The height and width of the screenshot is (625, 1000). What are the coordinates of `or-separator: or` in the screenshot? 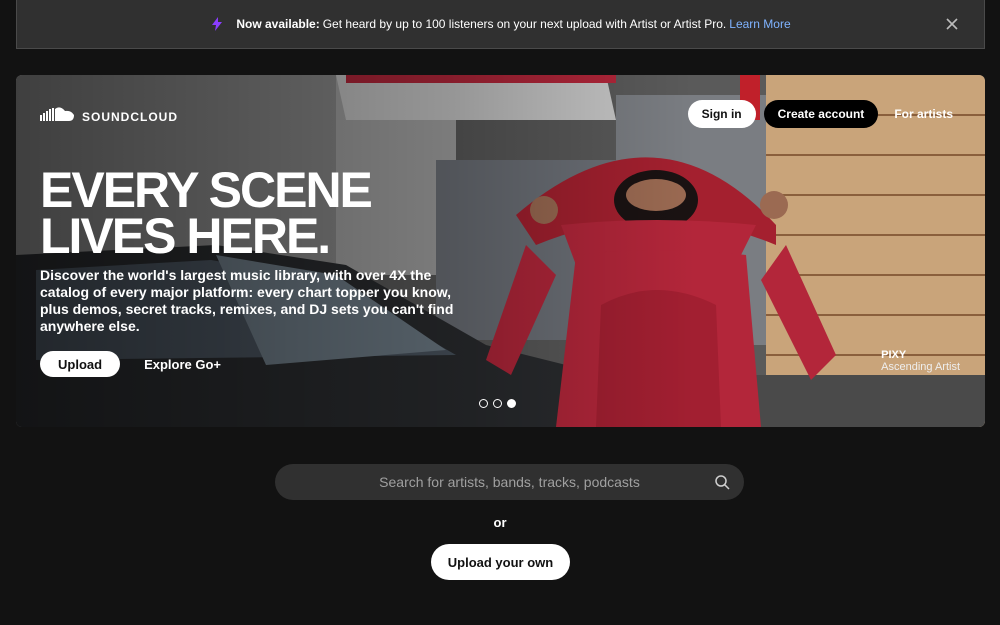 It's located at (500, 522).